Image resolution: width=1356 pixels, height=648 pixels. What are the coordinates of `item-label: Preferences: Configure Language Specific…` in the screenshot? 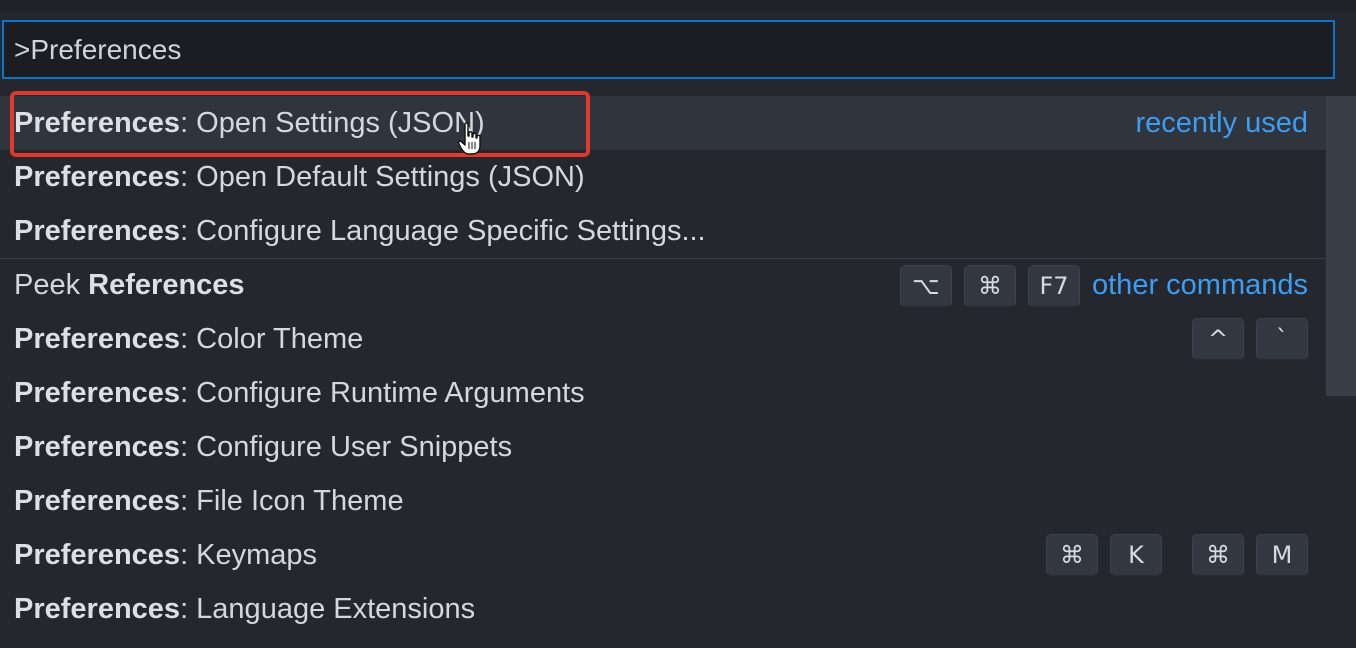 It's located at (360, 230).